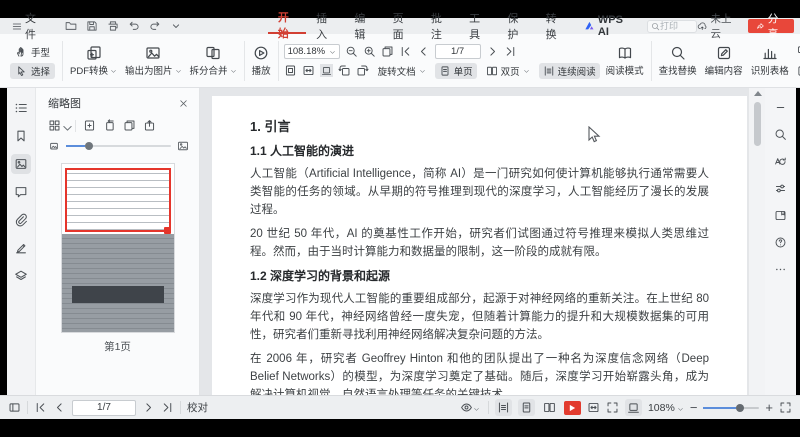  Describe the element at coordinates (666, 408) in the screenshot. I see `zoom-level-button: 108%` at that location.